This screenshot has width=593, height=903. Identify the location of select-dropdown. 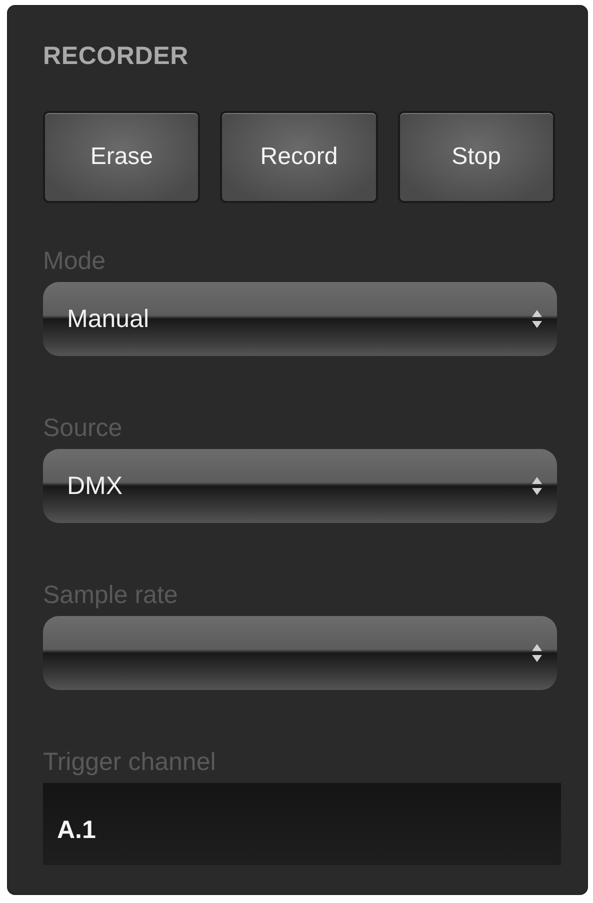
(300, 653).